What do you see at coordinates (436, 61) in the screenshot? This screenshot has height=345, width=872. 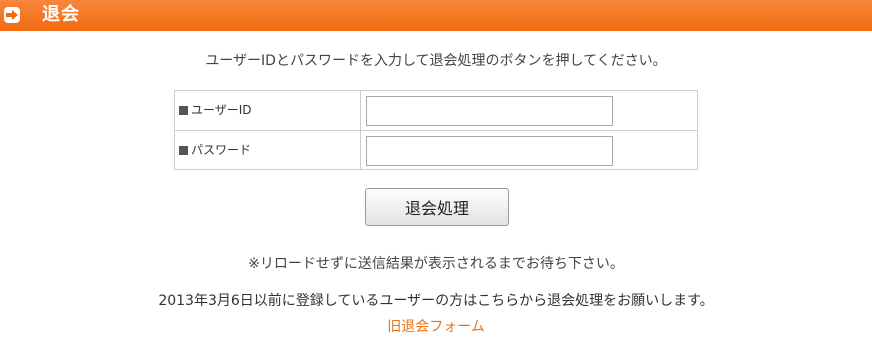 I see `instruction-text: ユーザーIDとパスワードを入力して退会処理のボタンを押してください。` at bounding box center [436, 61].